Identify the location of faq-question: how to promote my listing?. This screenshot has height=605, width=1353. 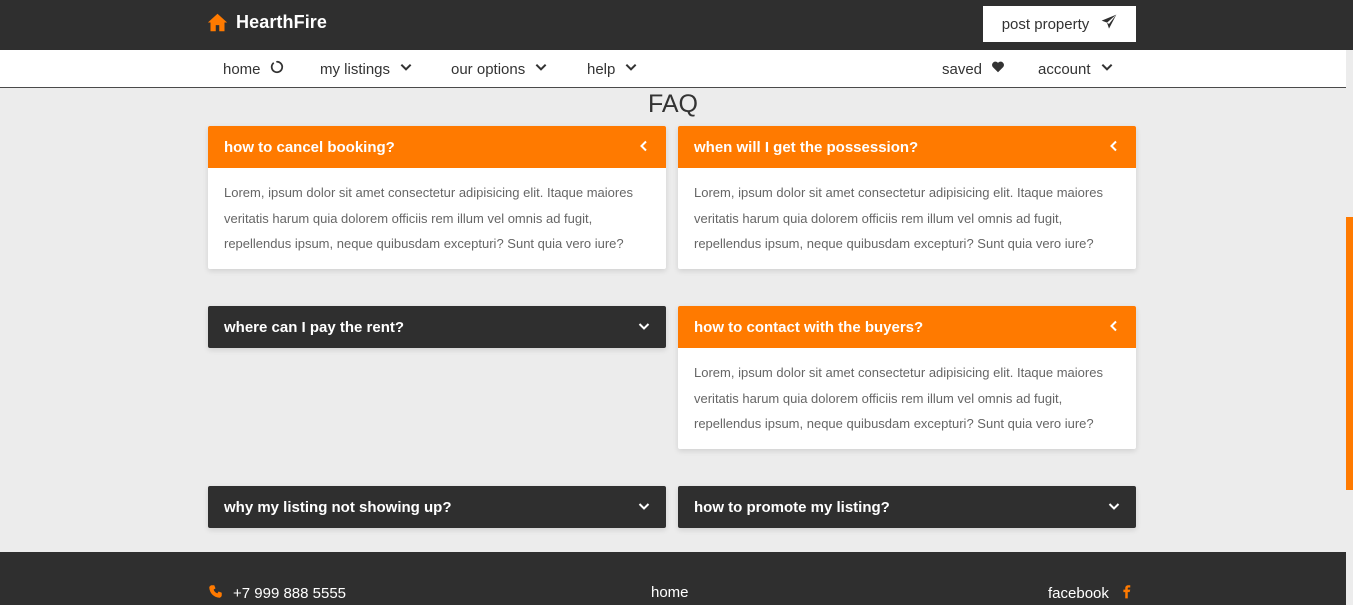
(792, 507).